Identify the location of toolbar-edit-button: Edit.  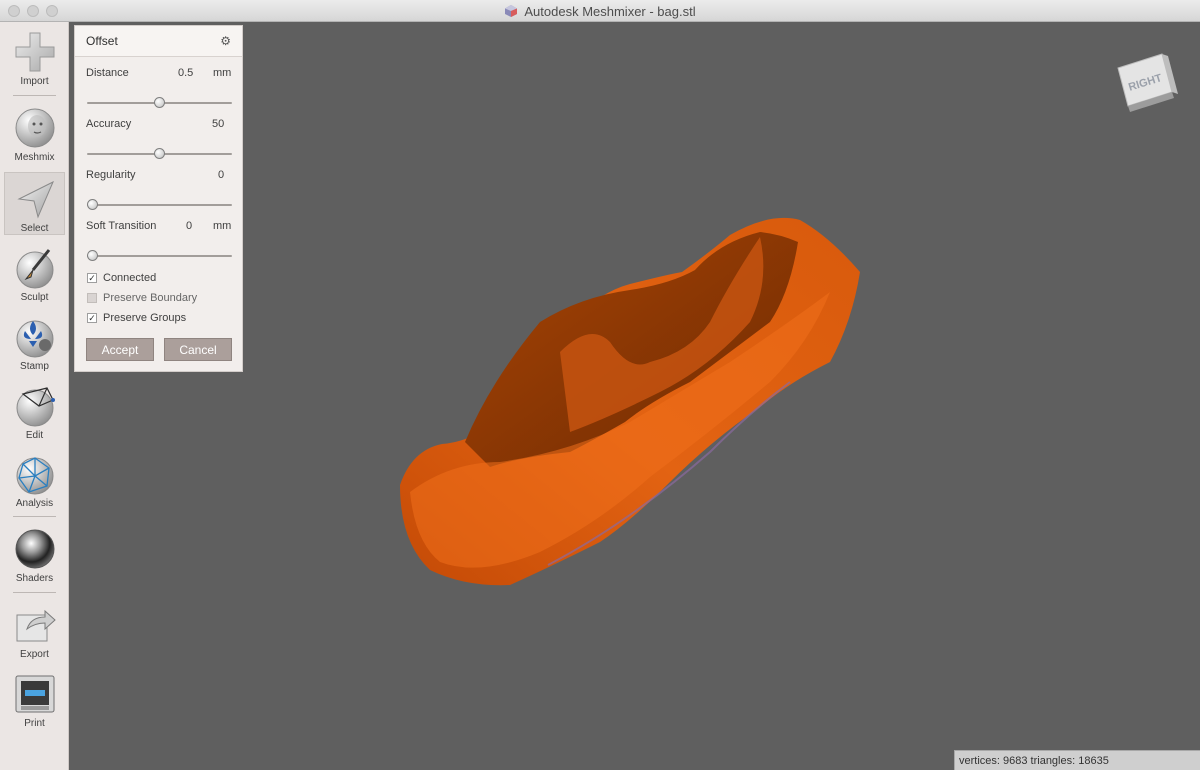
(34, 412).